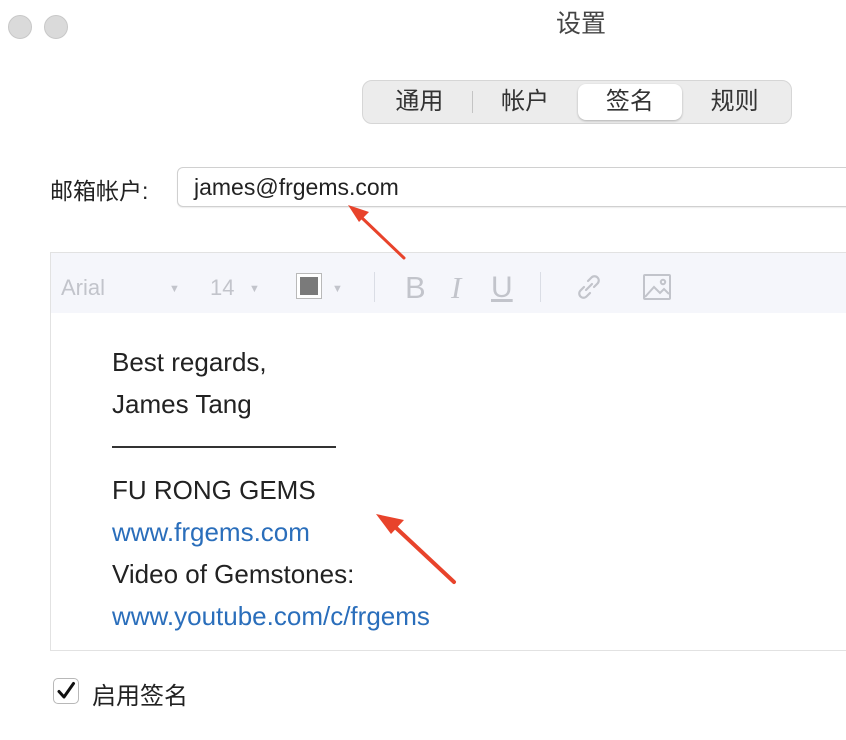 The image size is (846, 740). I want to click on editor-toolbar: Arial ▼ 14 ▼ ▼ B I U, so click(448, 283).